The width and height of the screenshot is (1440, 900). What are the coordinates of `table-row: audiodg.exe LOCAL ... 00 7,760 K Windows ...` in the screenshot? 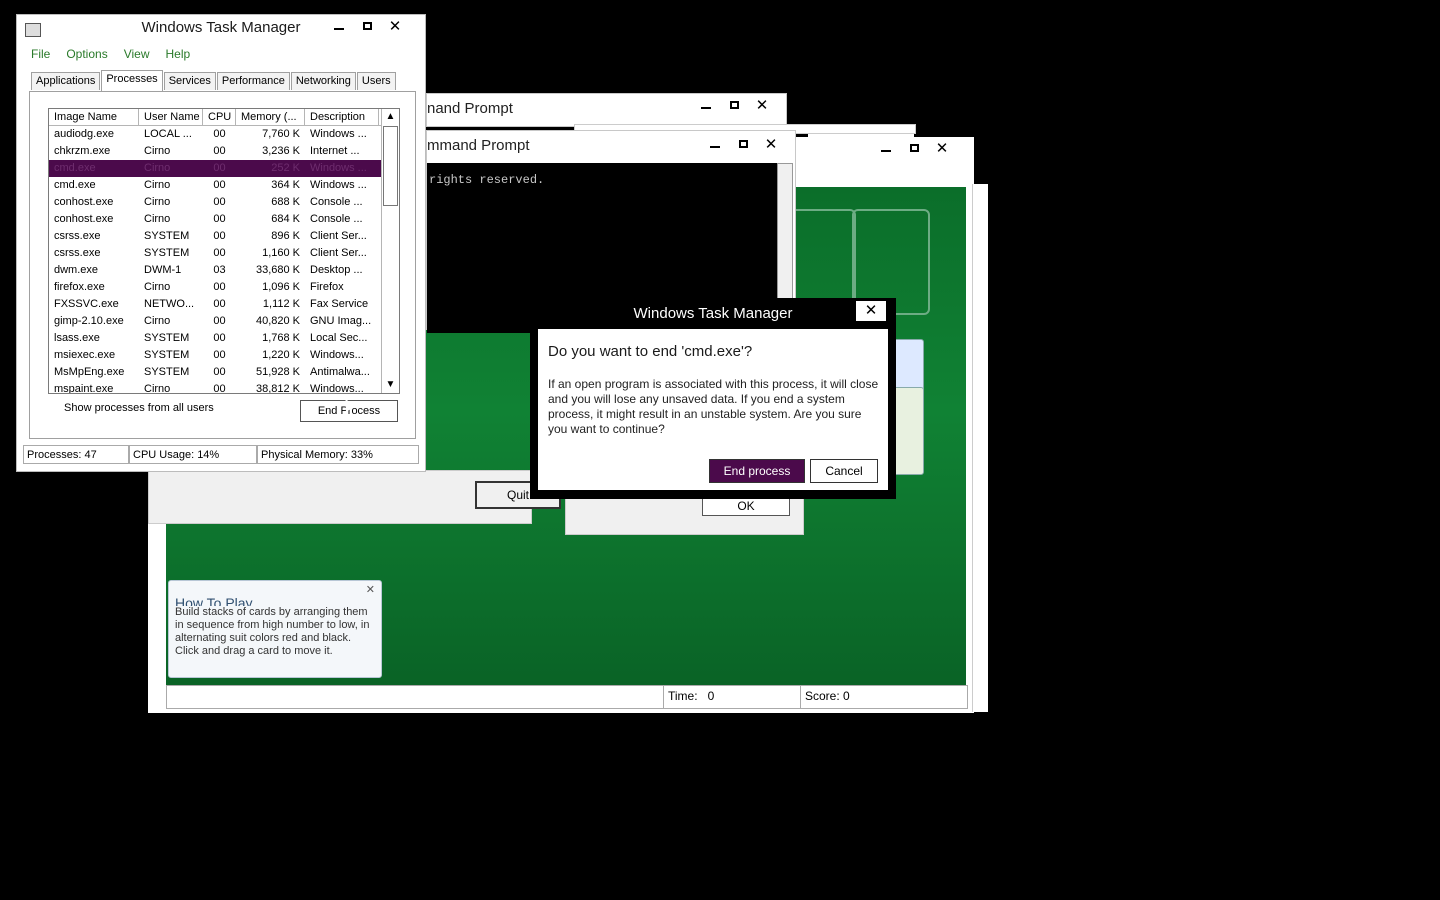 It's located at (224, 134).